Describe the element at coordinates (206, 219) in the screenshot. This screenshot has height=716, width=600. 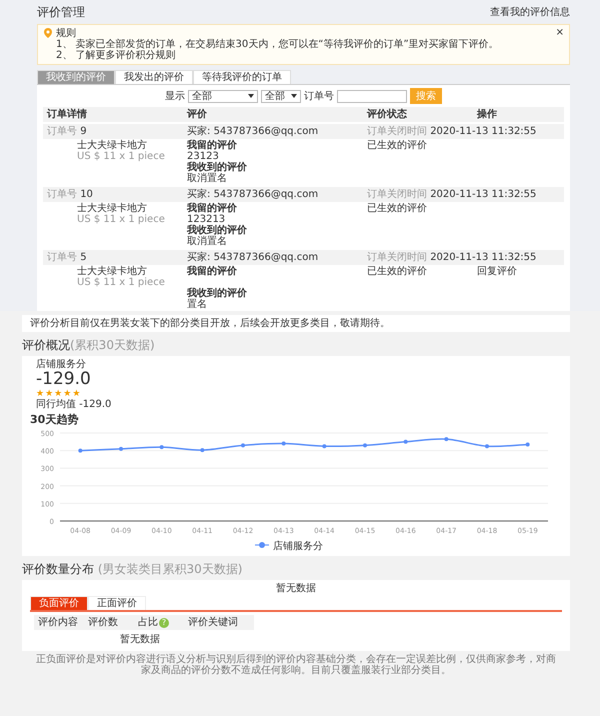
I see `my-review: 123213` at that location.